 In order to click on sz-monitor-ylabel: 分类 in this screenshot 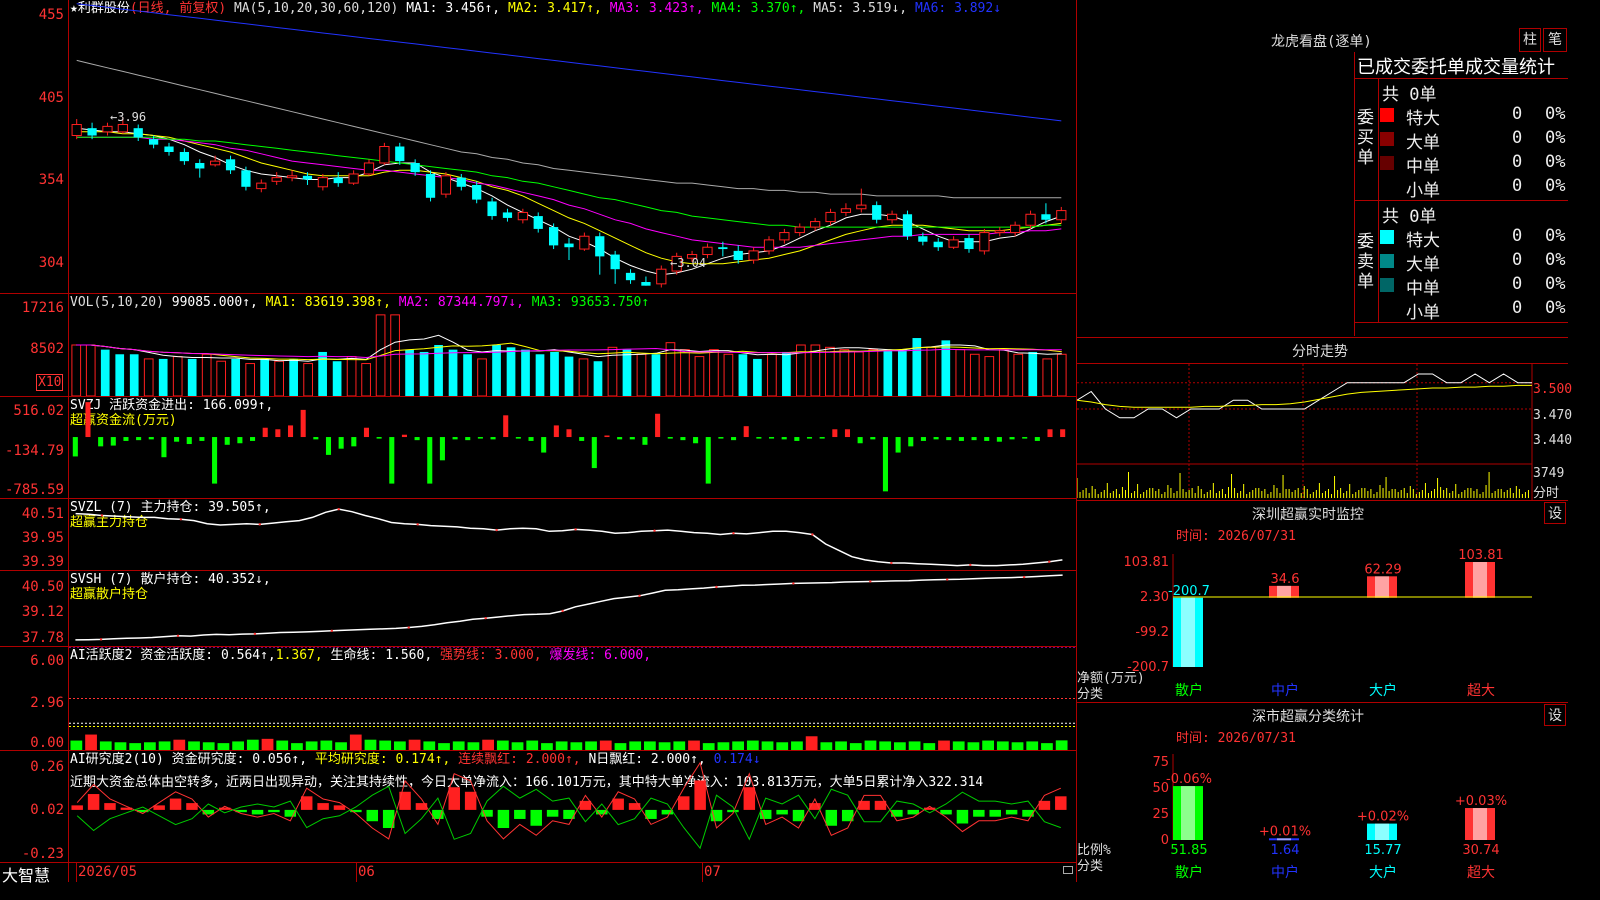, I will do `click(1090, 694)`.